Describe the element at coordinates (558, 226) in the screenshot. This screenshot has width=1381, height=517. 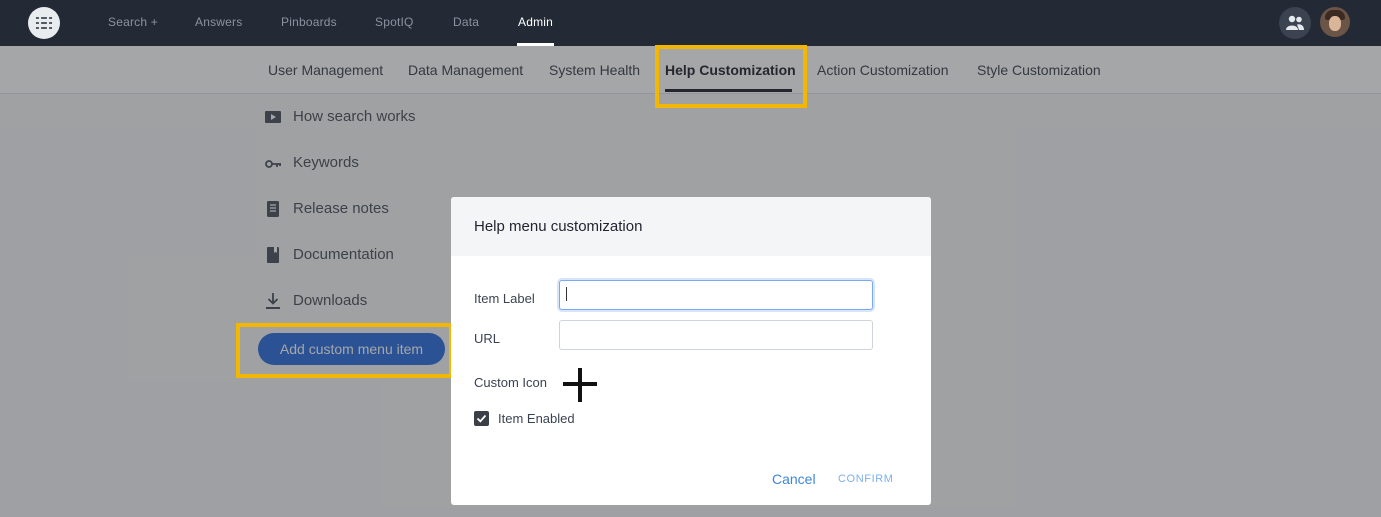
I see `dialog-title: Help menu customization` at that location.